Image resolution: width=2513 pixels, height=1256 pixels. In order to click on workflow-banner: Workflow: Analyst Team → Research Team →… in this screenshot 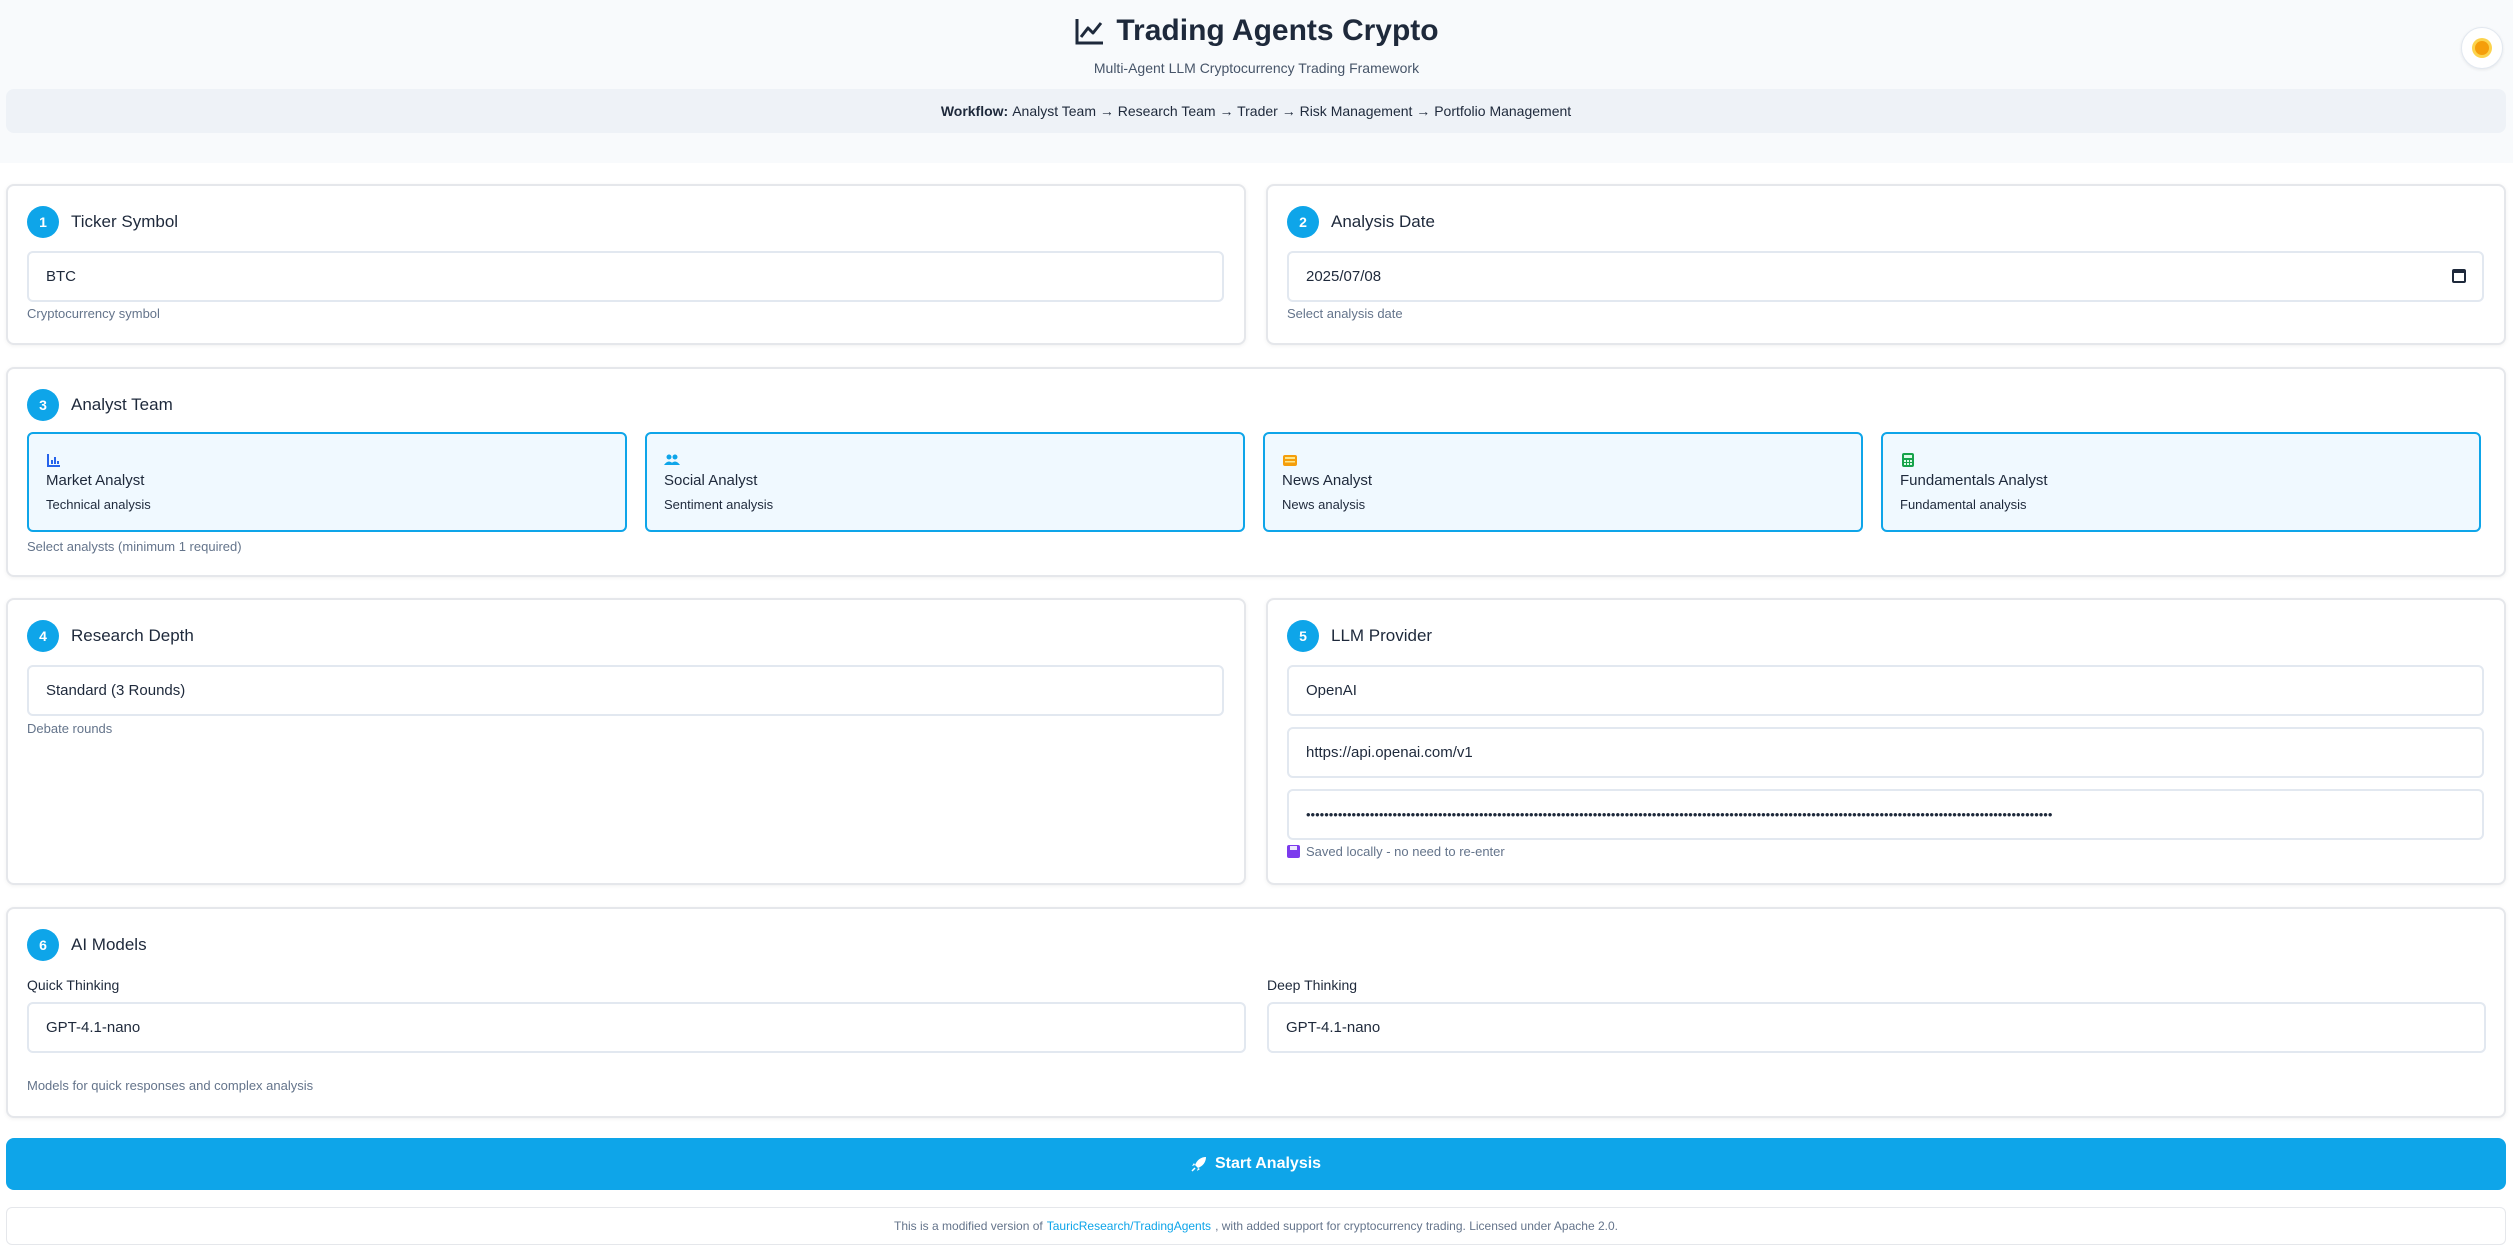, I will do `click(1256, 111)`.